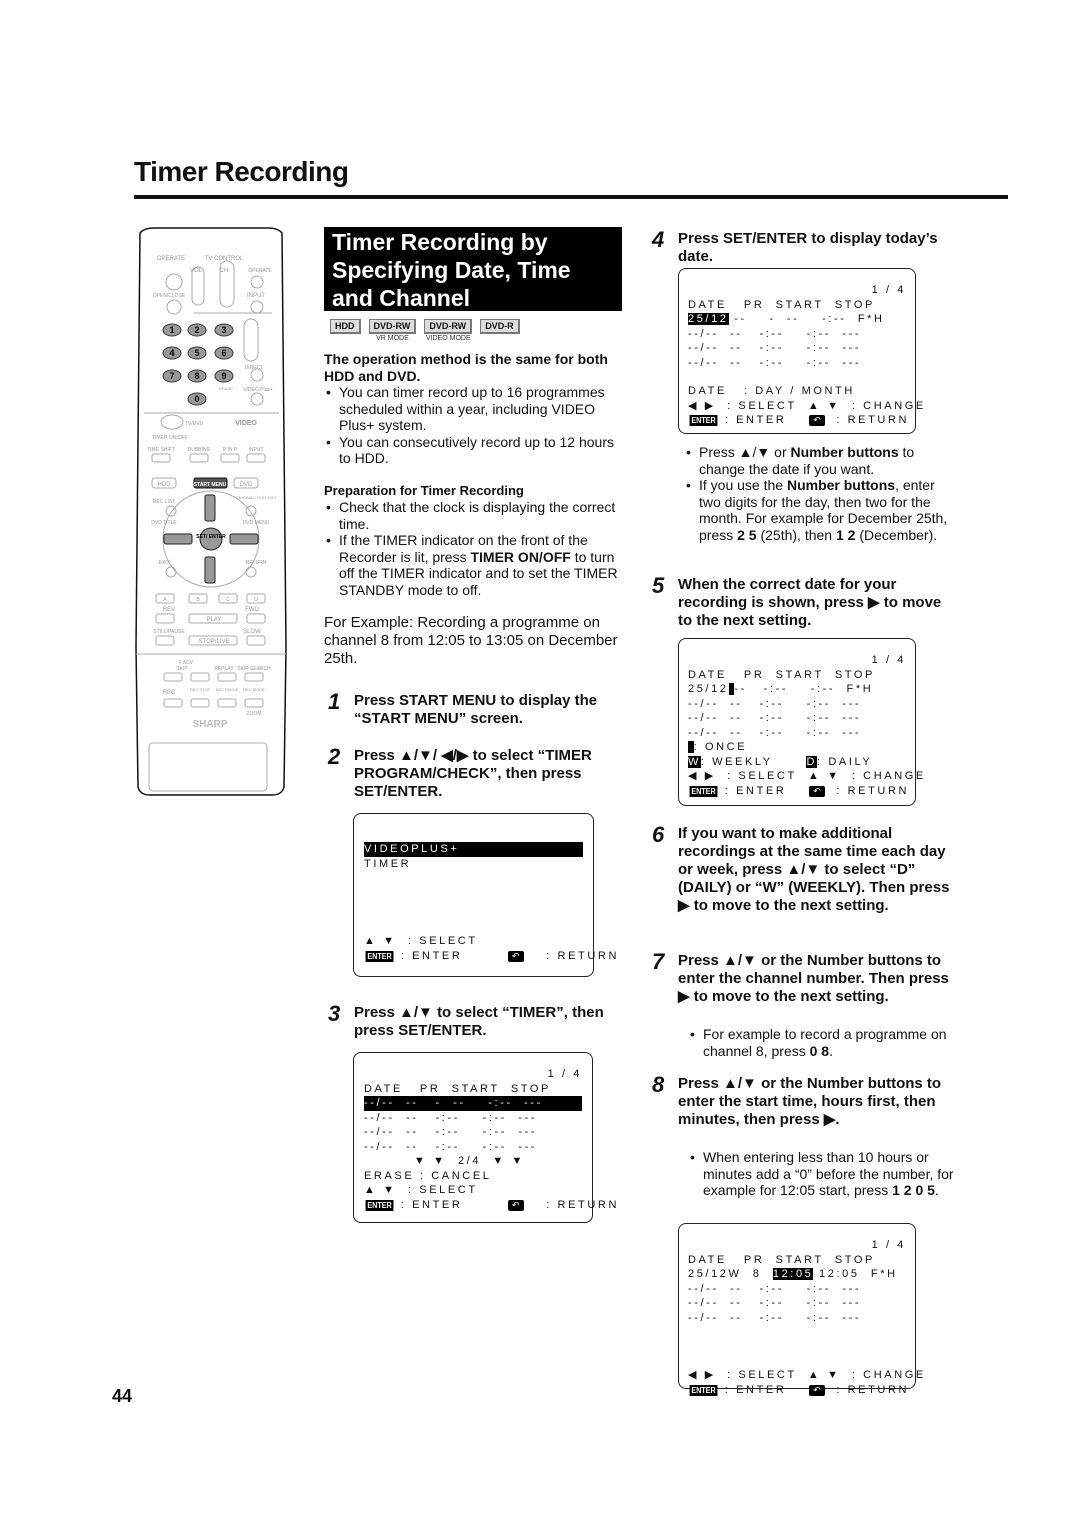 This screenshot has width=1080, height=1528. I want to click on key-d: D, so click(256, 600).